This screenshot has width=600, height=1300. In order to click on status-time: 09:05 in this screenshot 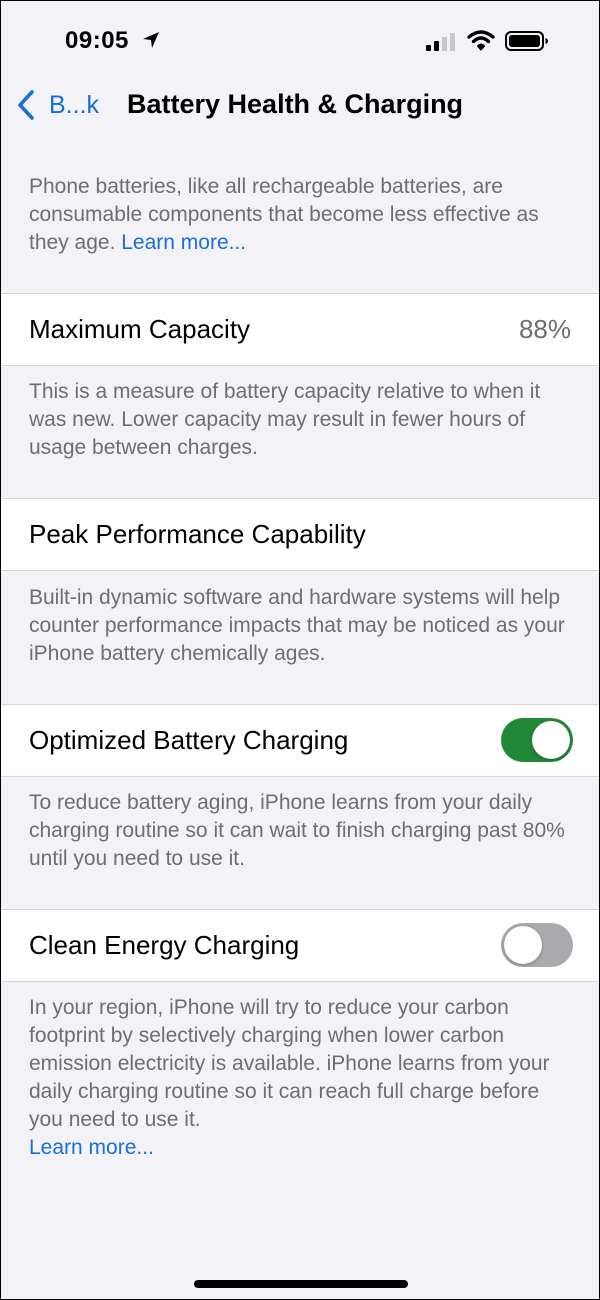, I will do `click(97, 40)`.